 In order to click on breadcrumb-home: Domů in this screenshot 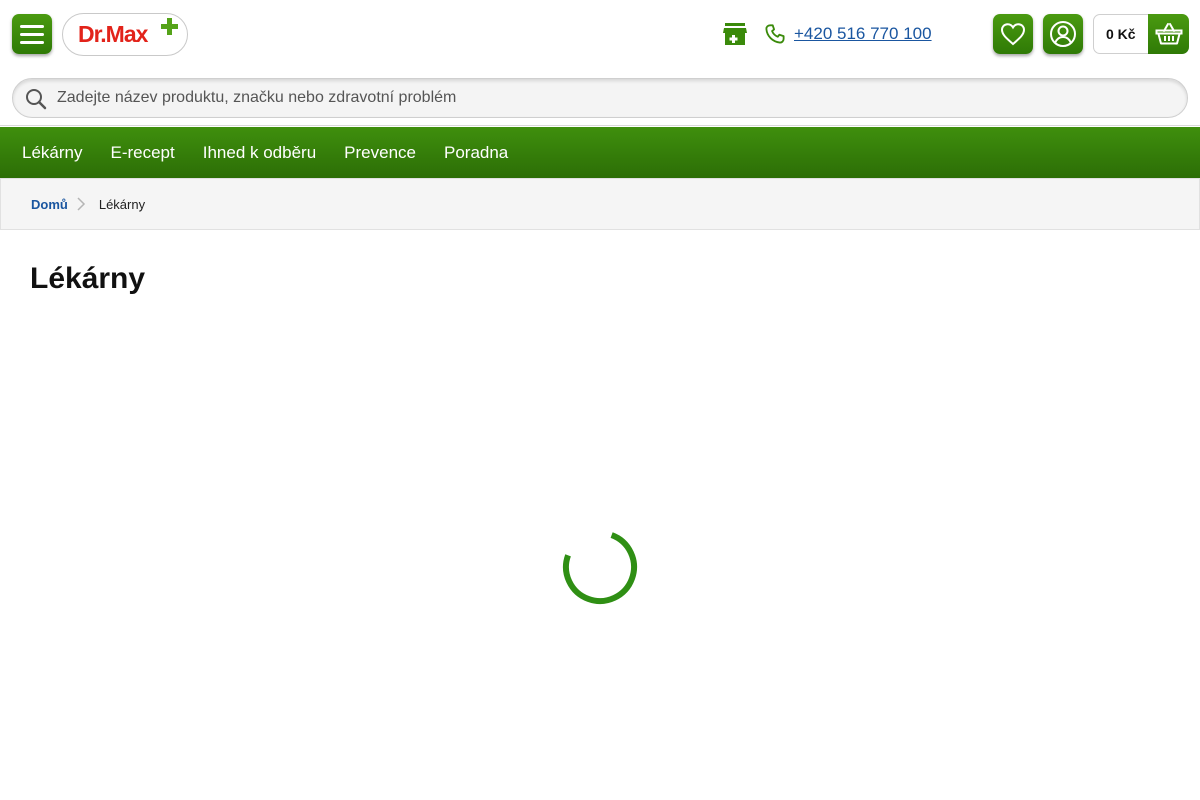, I will do `click(49, 204)`.